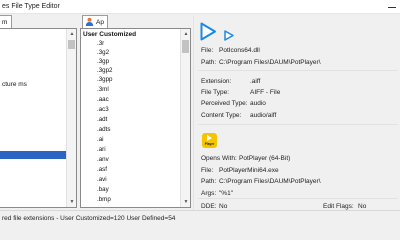 This screenshot has width=400, height=240. I want to click on list-item: .3gp, so click(103, 61).